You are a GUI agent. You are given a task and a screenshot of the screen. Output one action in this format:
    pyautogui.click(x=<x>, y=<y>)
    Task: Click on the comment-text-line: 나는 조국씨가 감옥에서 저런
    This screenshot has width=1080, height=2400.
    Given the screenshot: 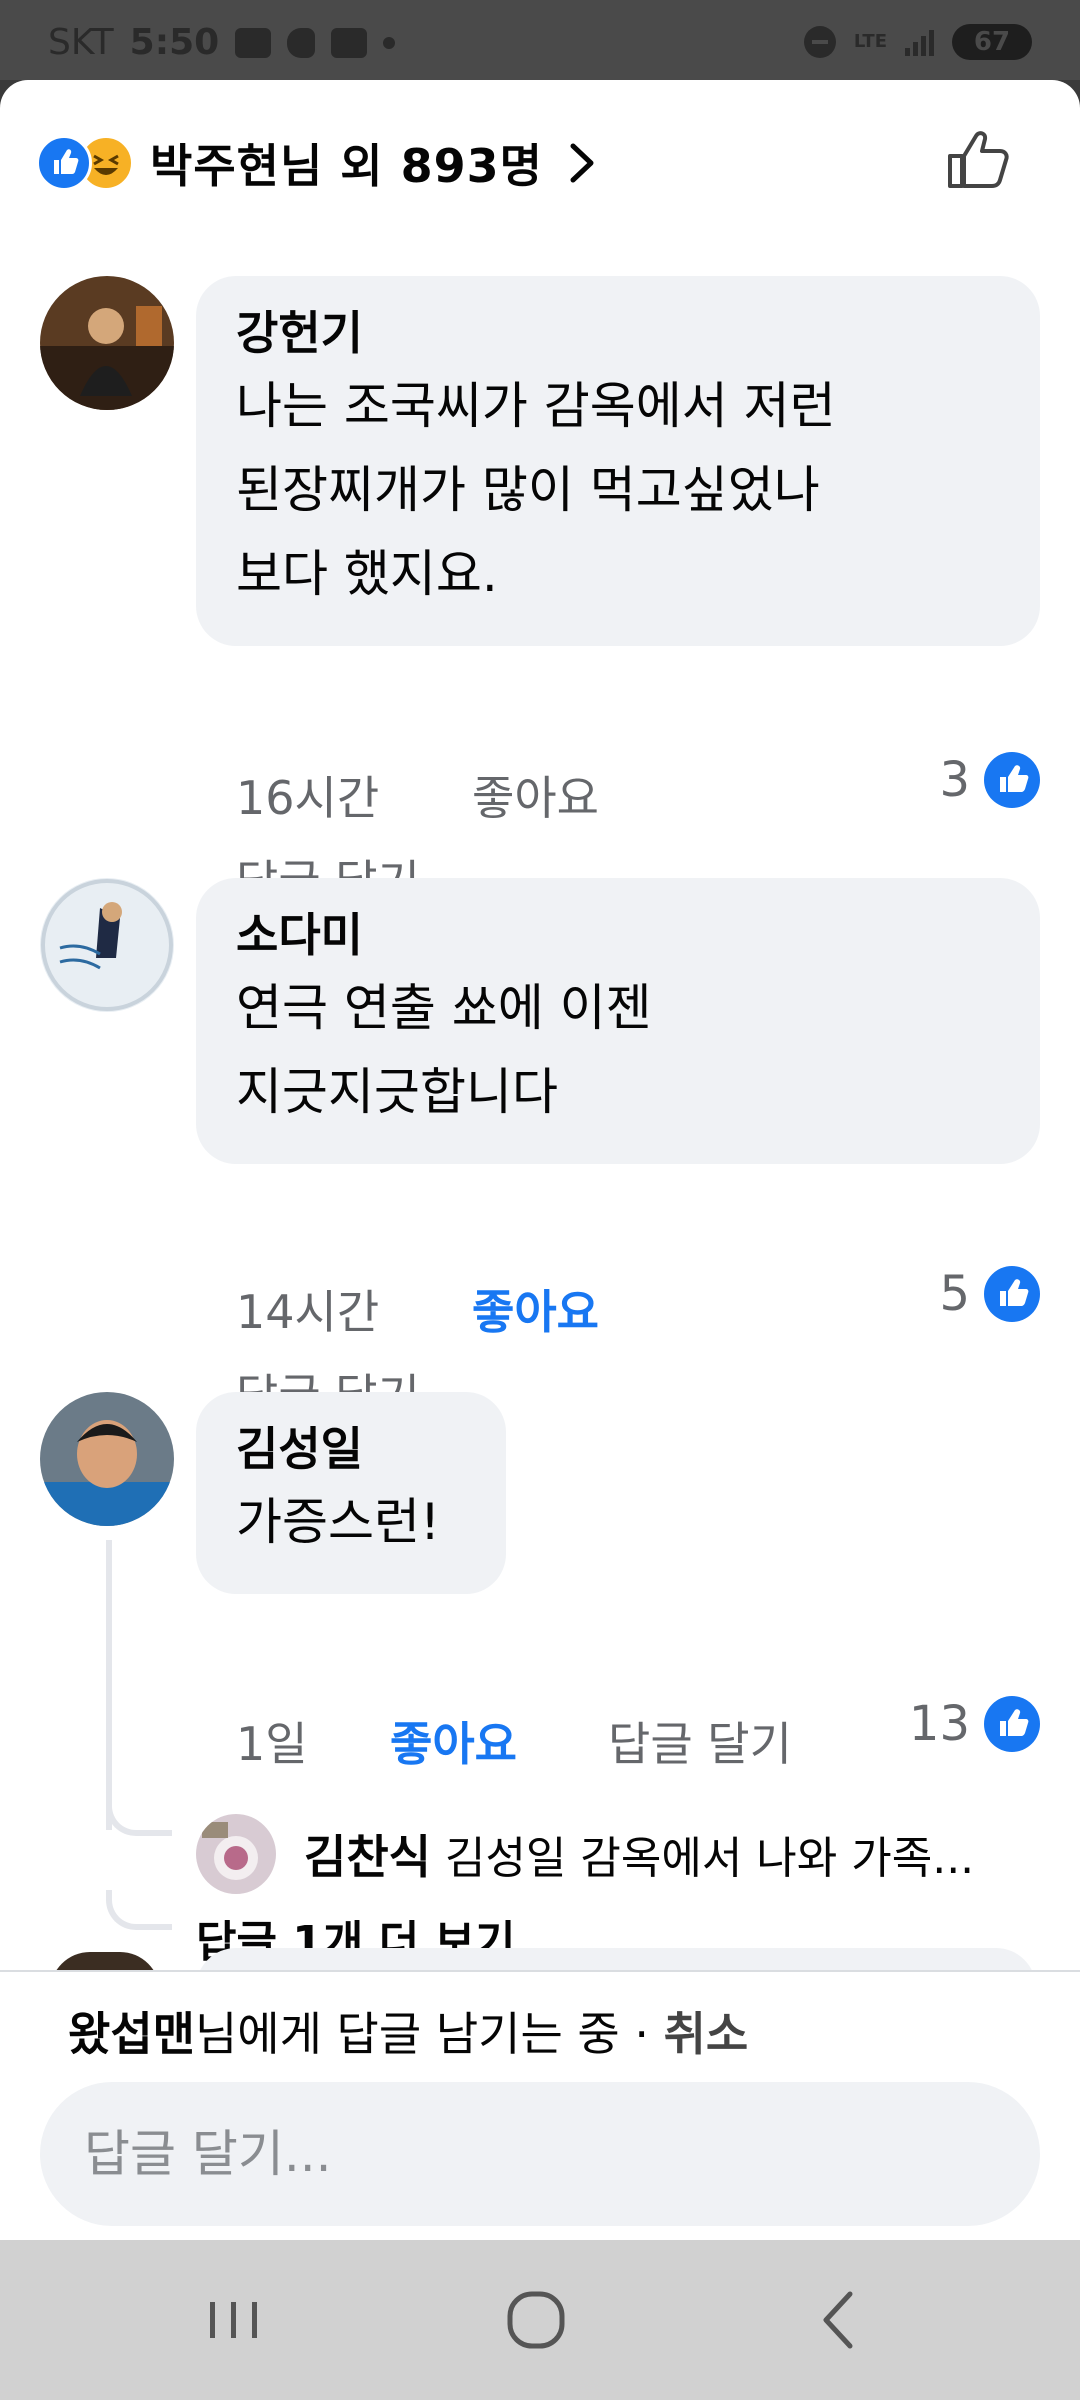 What is the action you would take?
    pyautogui.click(x=536, y=406)
    